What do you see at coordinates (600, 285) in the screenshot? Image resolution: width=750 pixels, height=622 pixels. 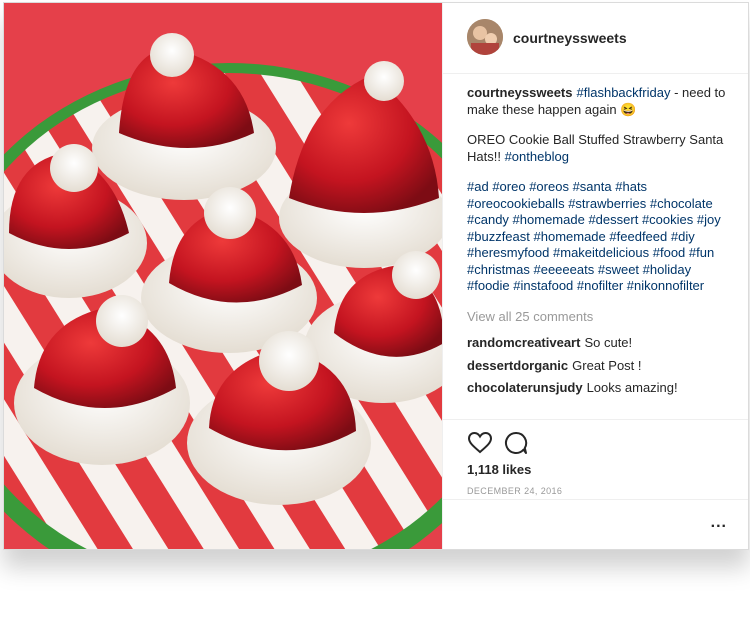 I see `hashtag-link: #nofilter` at bounding box center [600, 285].